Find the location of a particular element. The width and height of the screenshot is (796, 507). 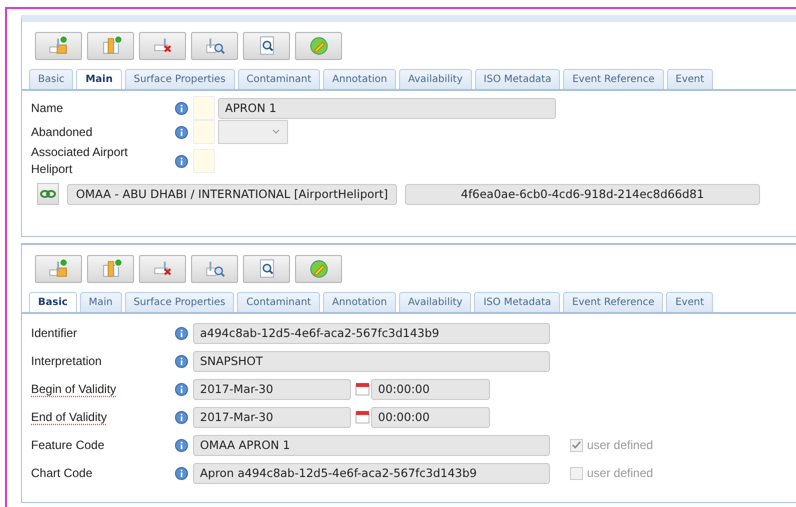

field-label: Abandoned is located at coordinates (62, 132).